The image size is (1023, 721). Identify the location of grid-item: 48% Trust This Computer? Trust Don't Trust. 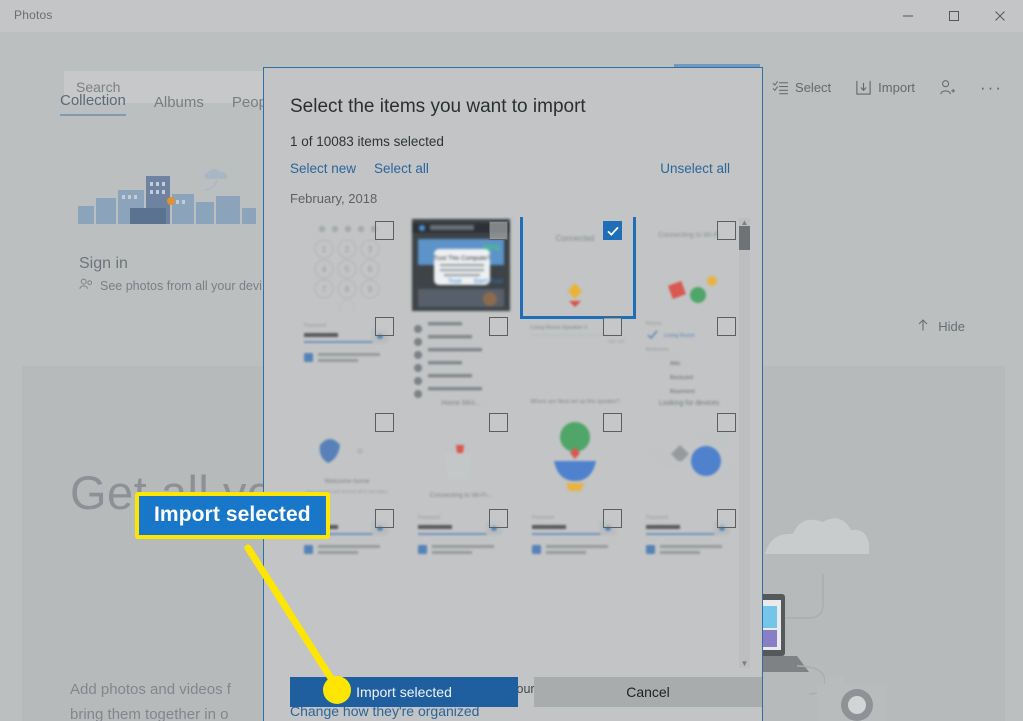
(461, 265).